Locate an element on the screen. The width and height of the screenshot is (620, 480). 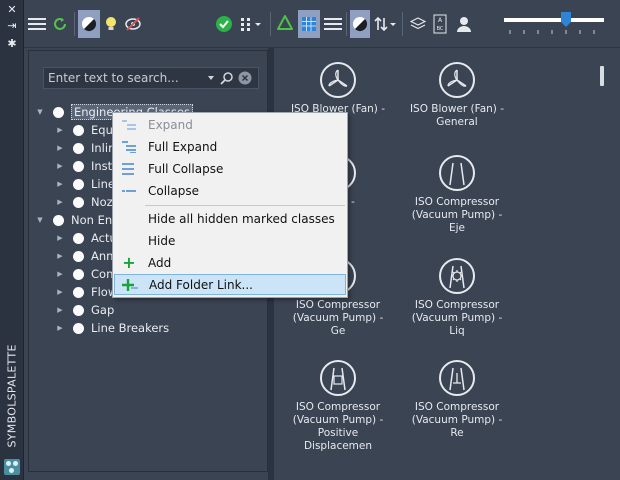
plus-icon: + is located at coordinates (129, 262).